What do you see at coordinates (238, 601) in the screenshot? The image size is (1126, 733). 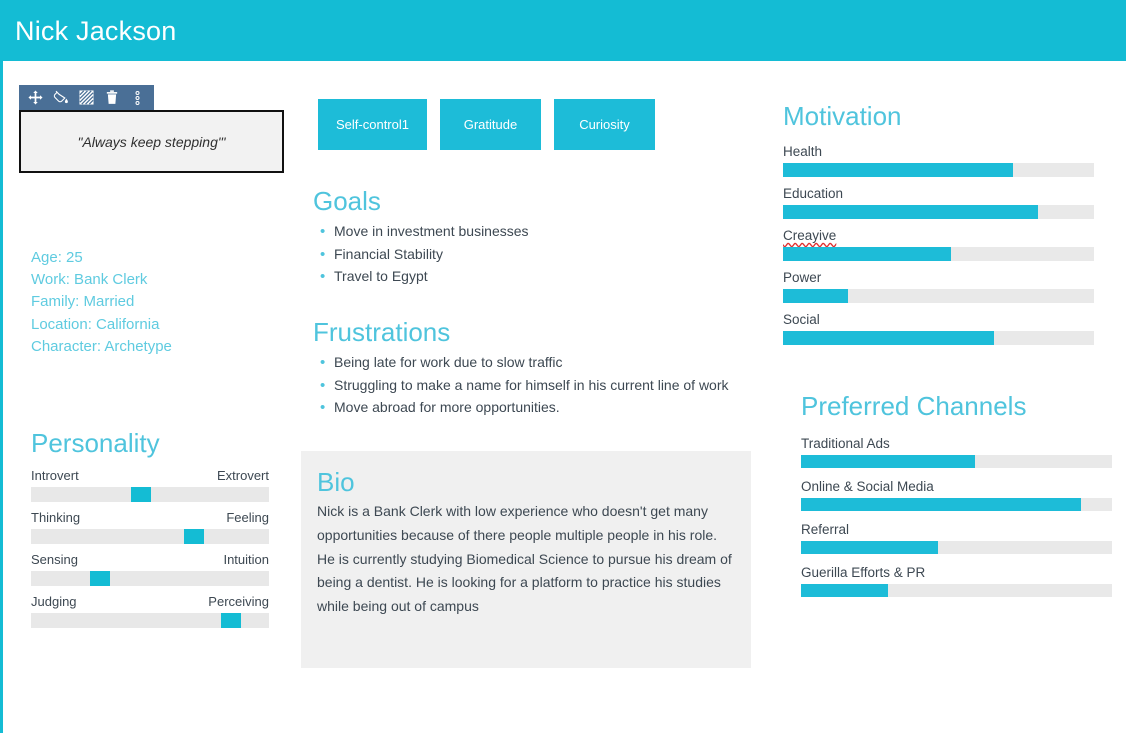 I see `slider-label-right: Perceiving` at bounding box center [238, 601].